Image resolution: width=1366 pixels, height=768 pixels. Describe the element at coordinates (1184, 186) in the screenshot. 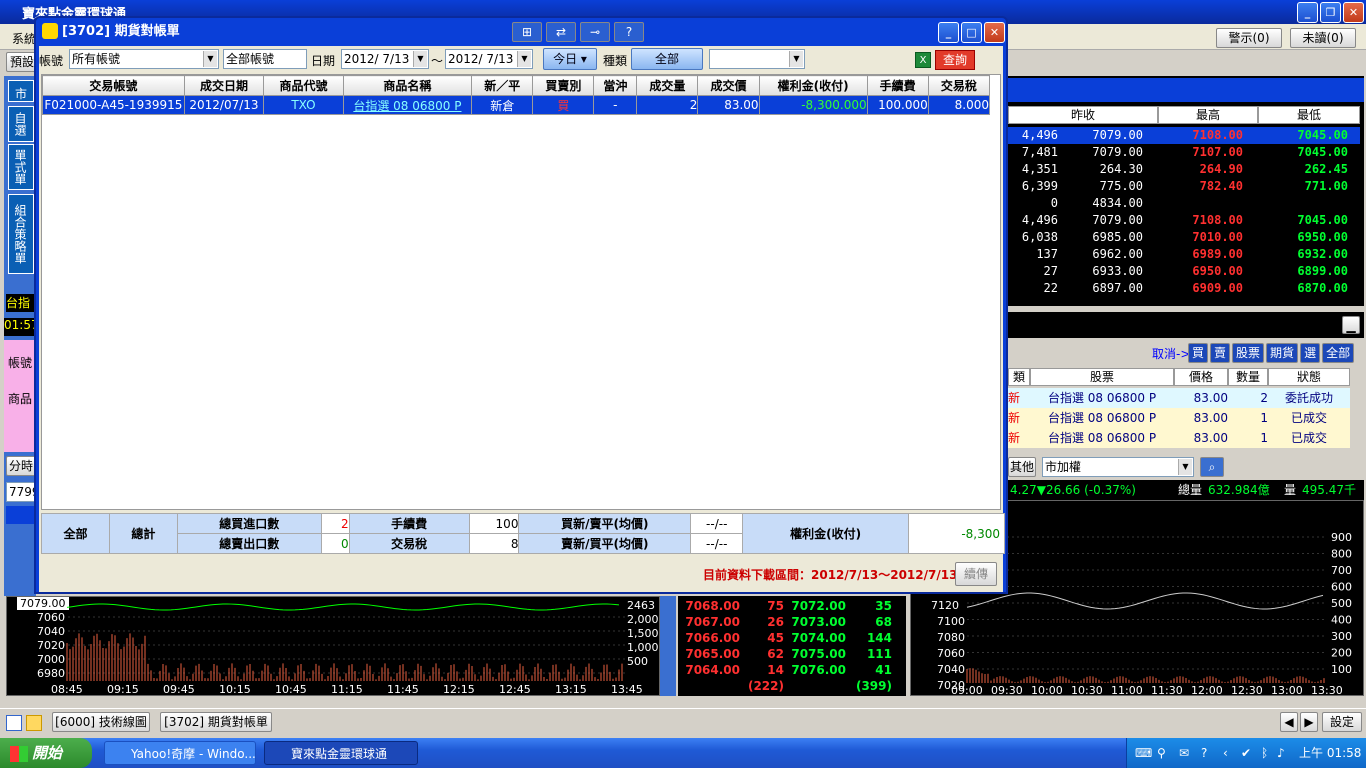

I see `quote-row: 6,399 775.00 782.40 771.00` at that location.